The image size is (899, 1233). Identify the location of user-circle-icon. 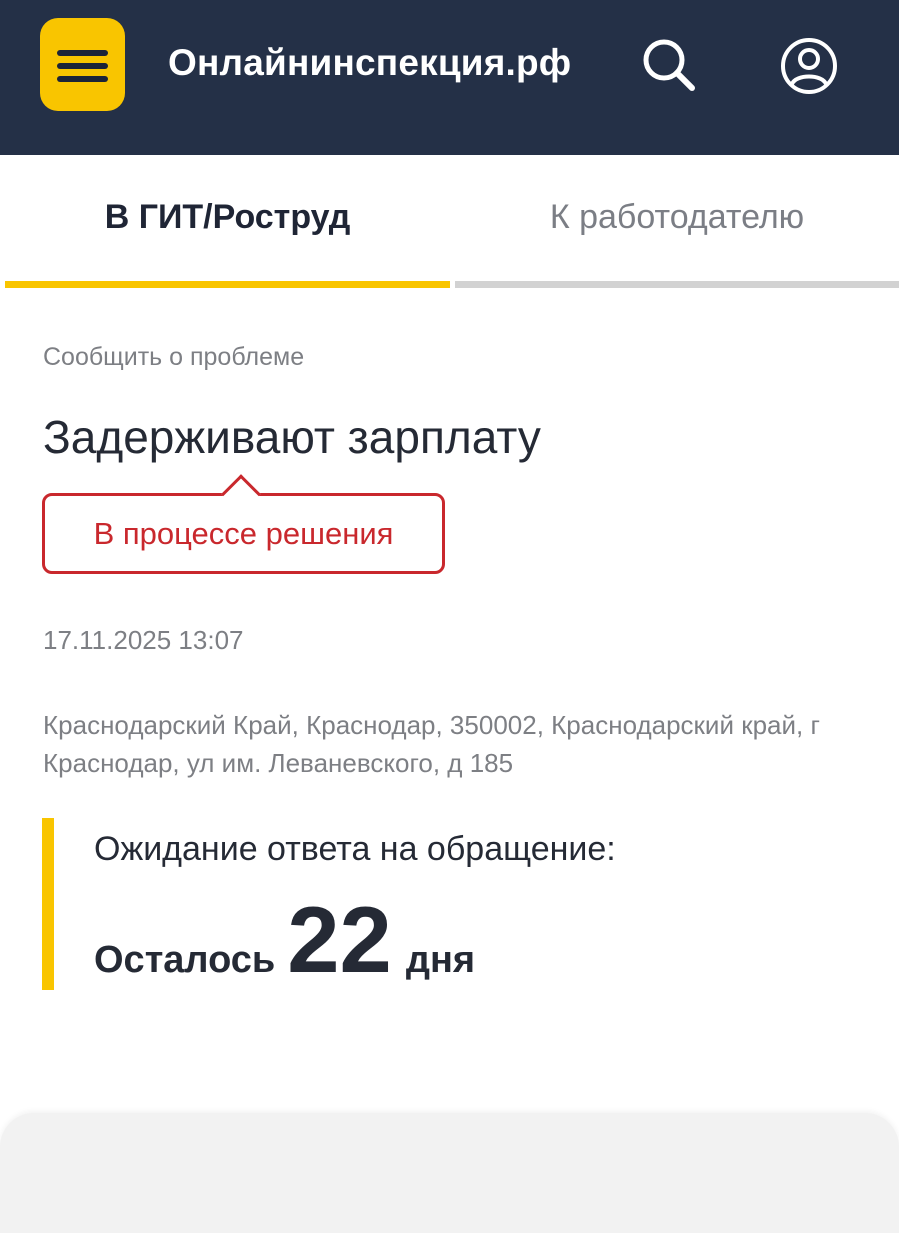
(809, 66).